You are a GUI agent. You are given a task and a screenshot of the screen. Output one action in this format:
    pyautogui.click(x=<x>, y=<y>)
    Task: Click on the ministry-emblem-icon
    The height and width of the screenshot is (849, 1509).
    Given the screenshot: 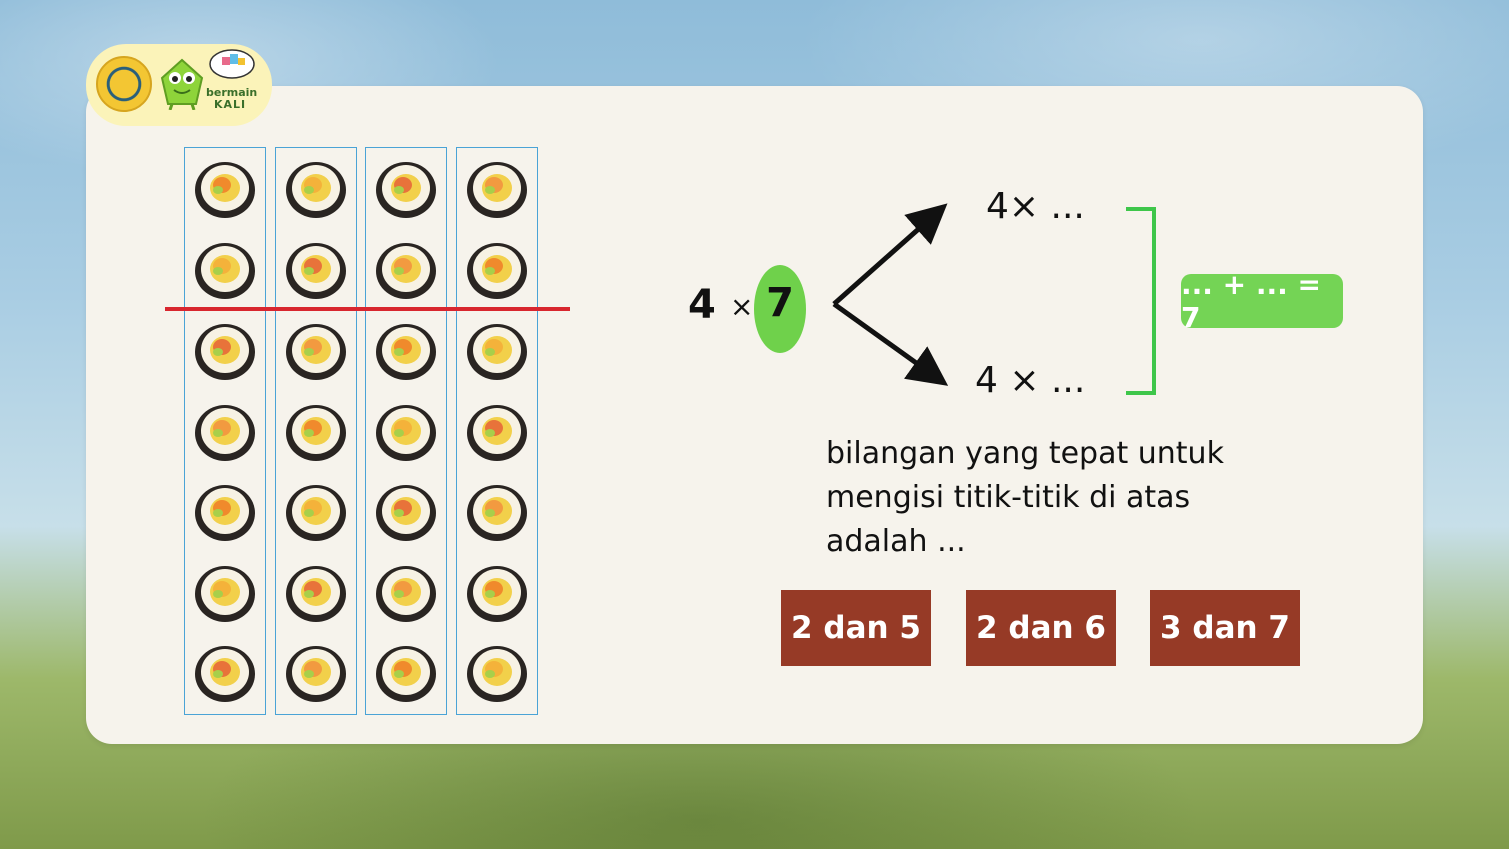 What is the action you would take?
    pyautogui.click(x=124, y=84)
    